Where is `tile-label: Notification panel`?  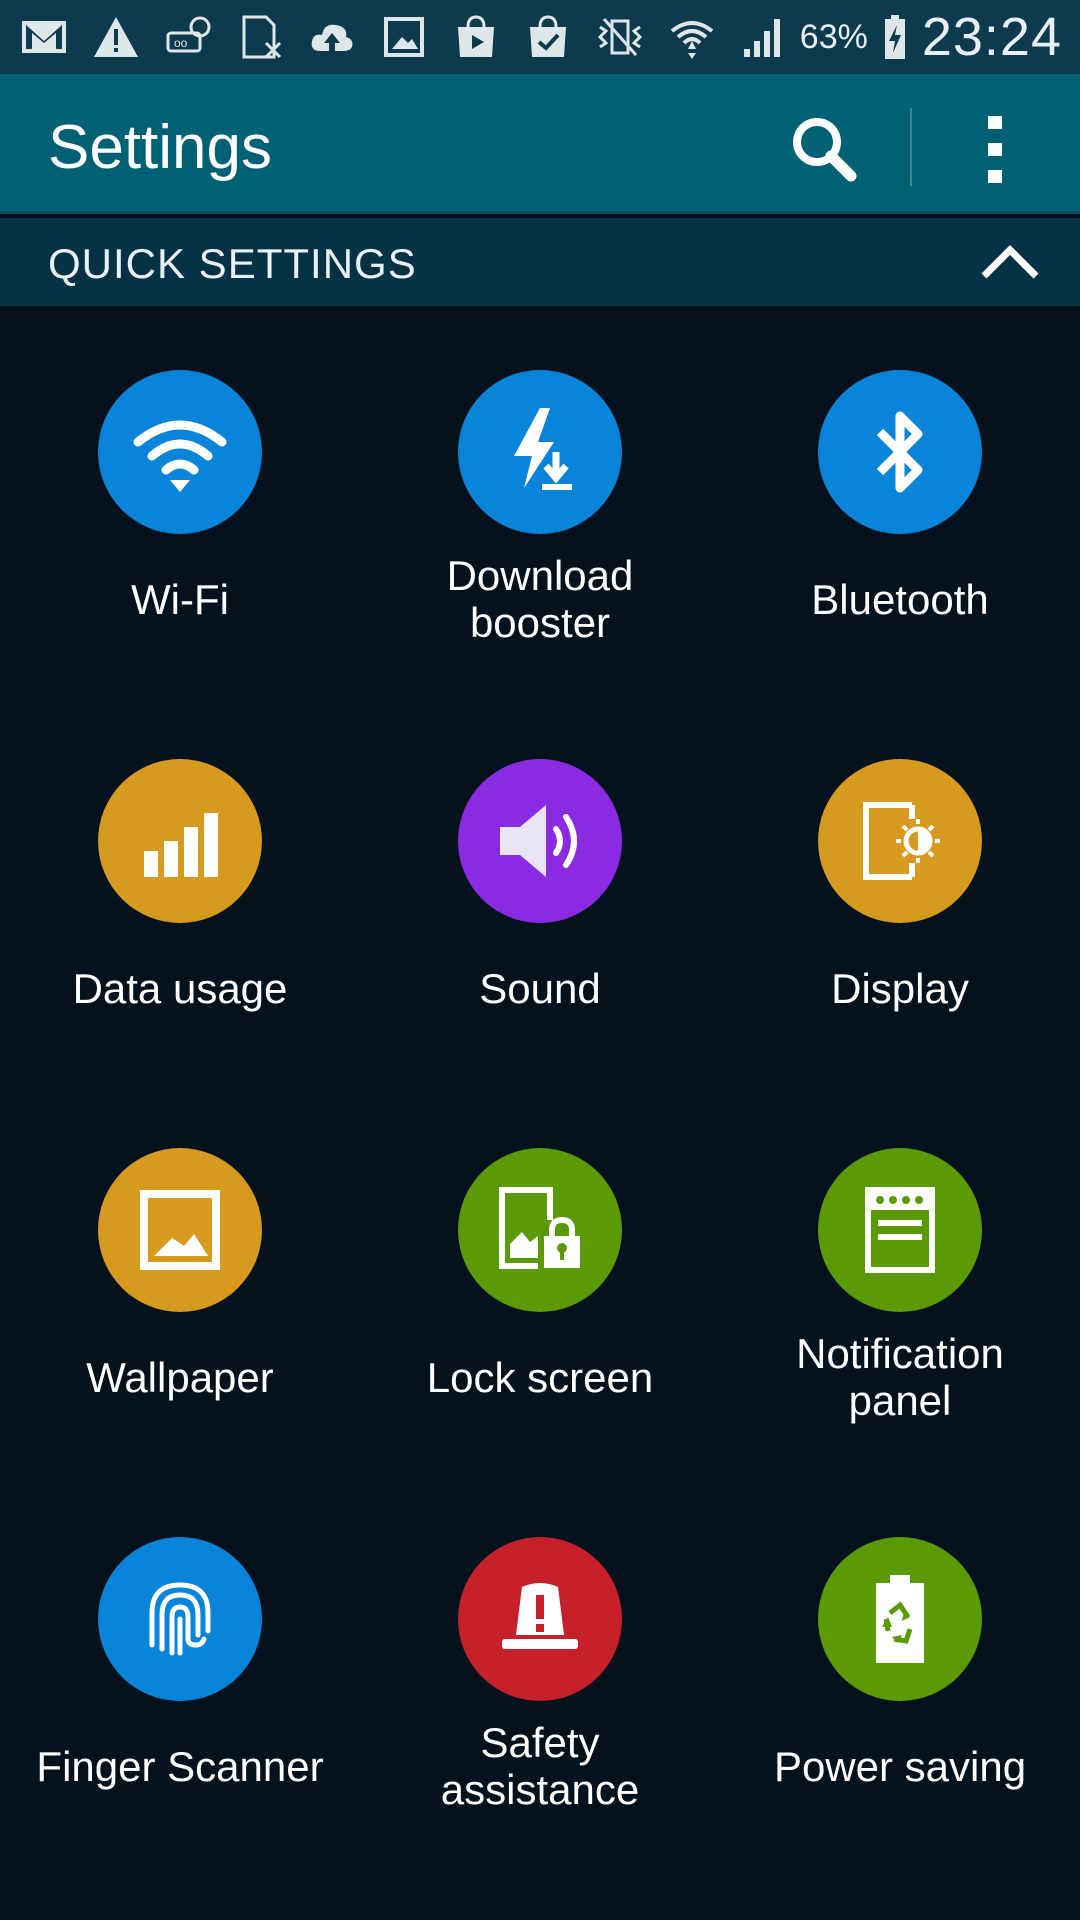 tile-label: Notification panel is located at coordinates (900, 1377).